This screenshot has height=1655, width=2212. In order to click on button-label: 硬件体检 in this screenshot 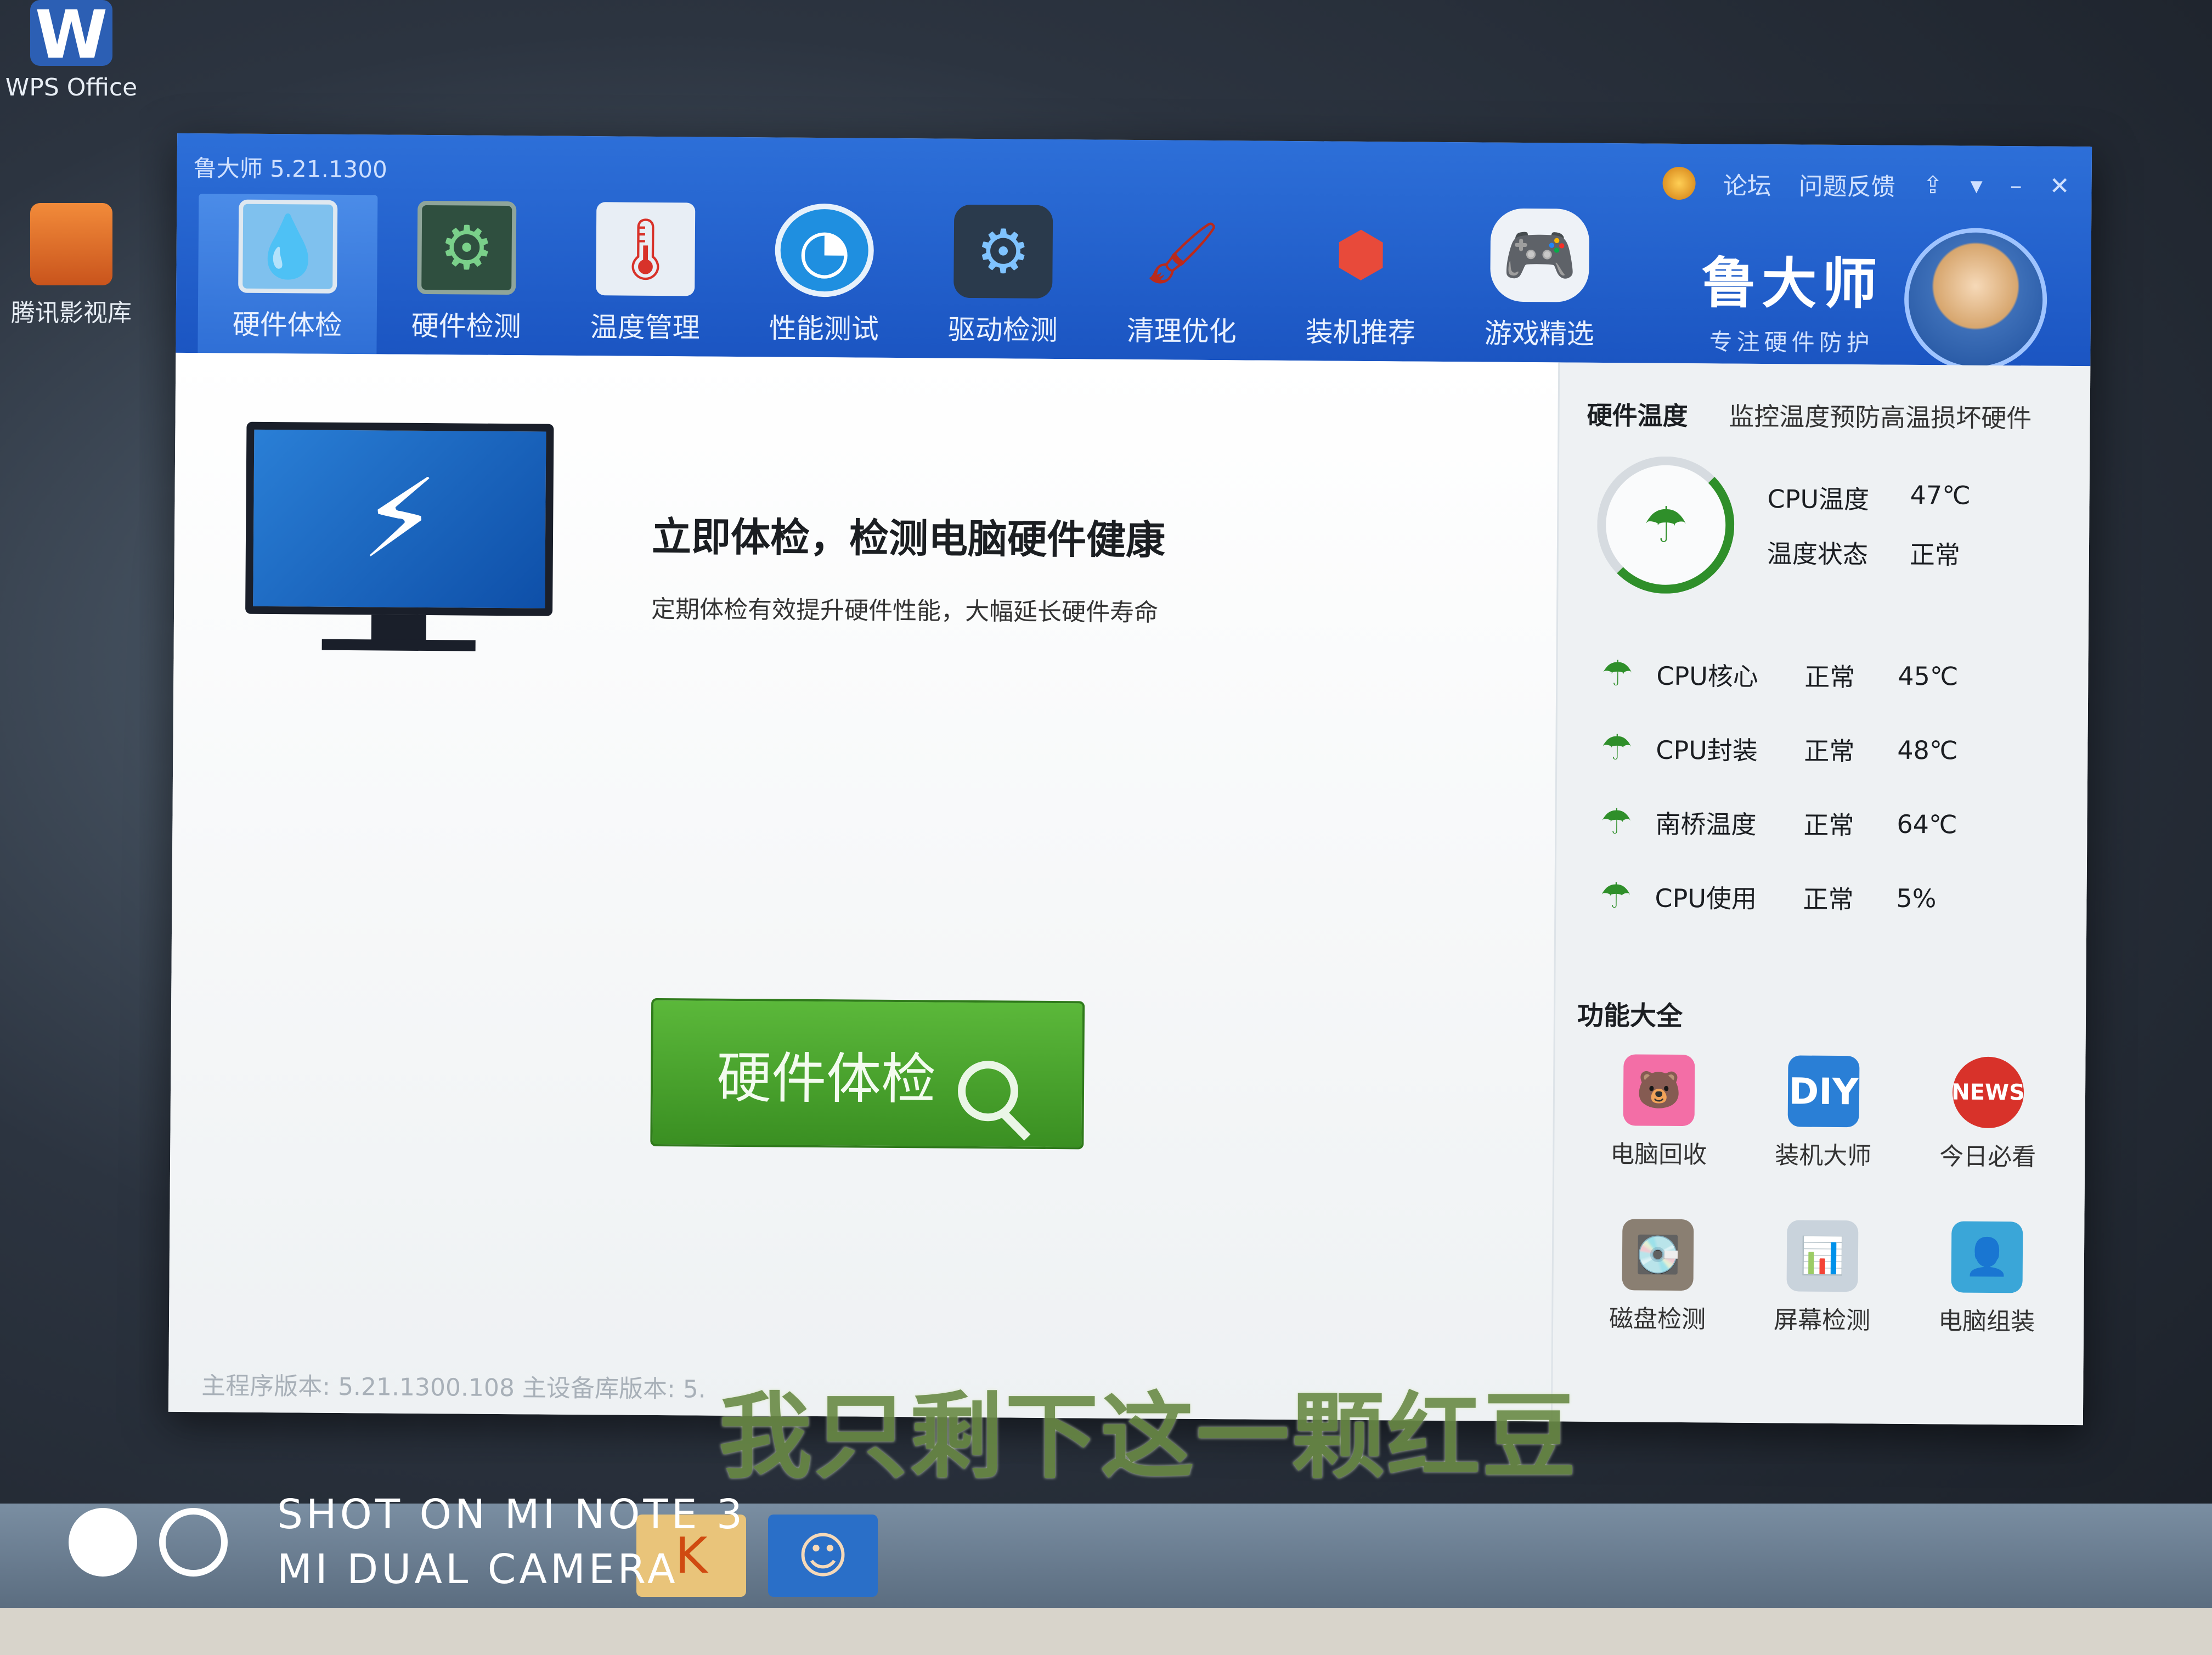, I will do `click(826, 1078)`.